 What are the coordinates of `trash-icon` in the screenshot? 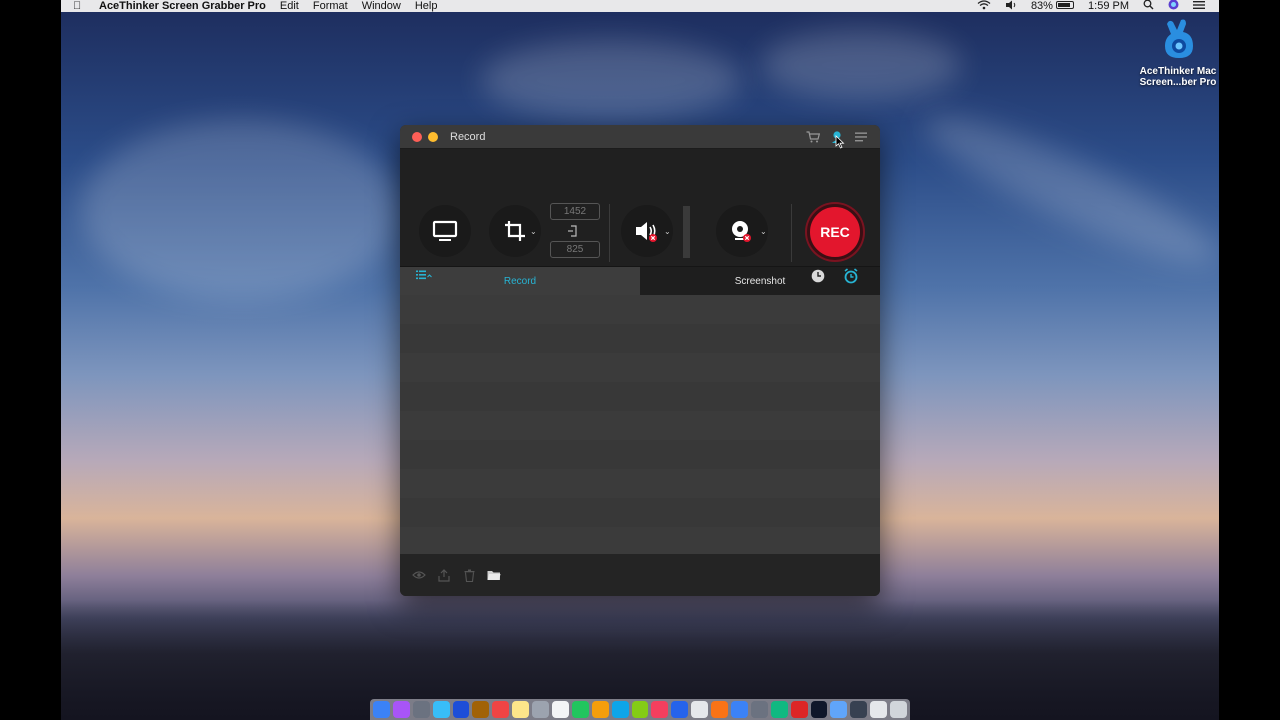 It's located at (469, 575).